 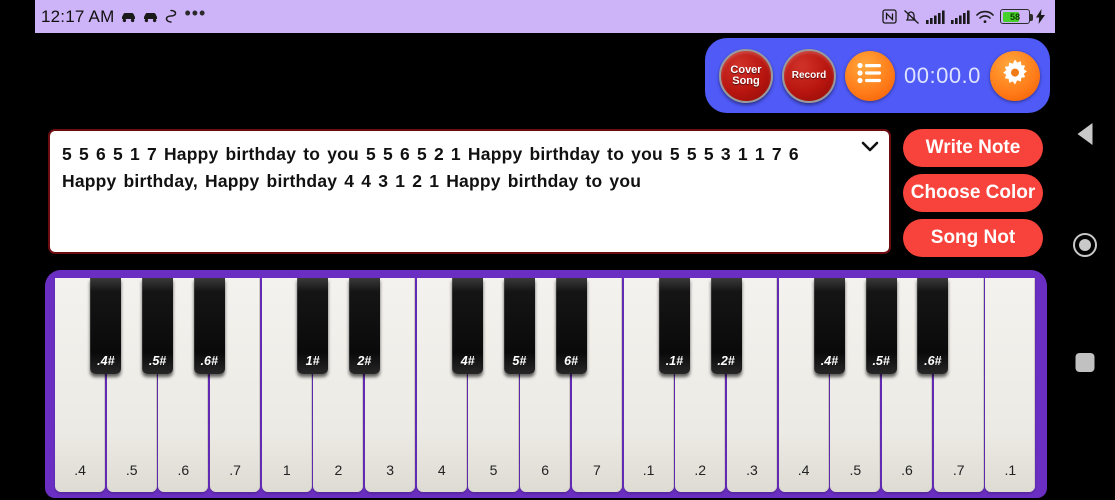 What do you see at coordinates (1085, 266) in the screenshot?
I see `android-nav-bar` at bounding box center [1085, 266].